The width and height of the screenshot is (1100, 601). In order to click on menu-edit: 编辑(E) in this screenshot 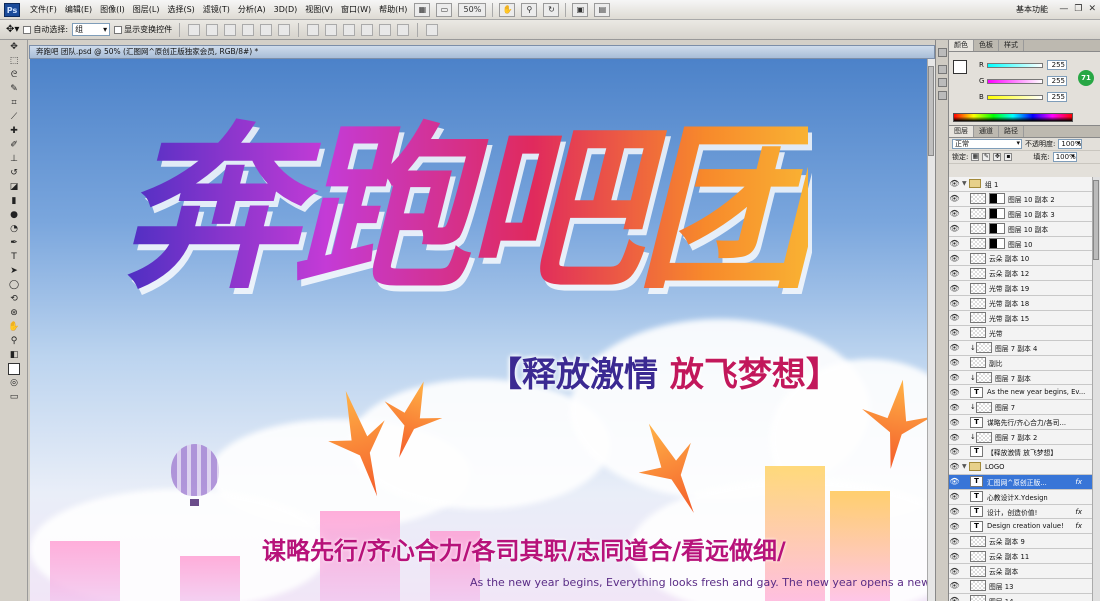, I will do `click(78, 10)`.